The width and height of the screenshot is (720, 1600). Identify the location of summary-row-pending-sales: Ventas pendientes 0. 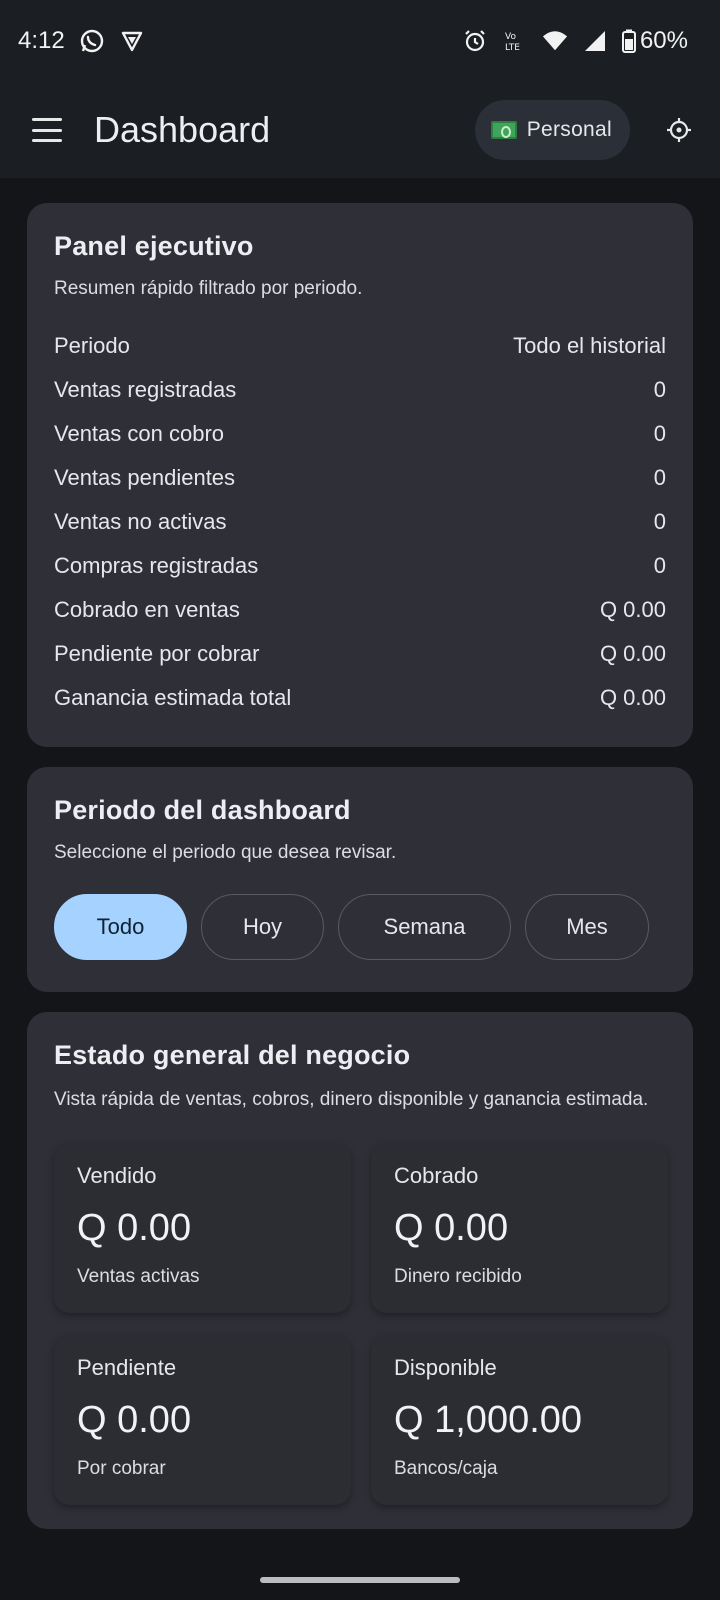
(360, 478).